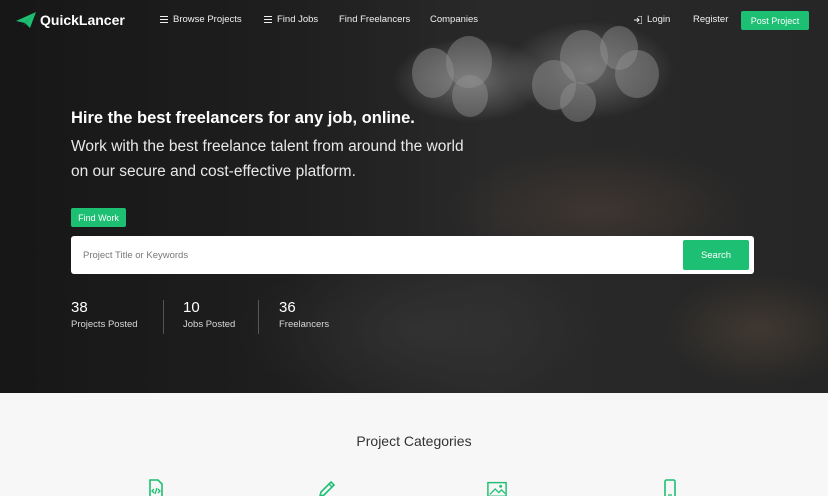  Describe the element at coordinates (98, 217) in the screenshot. I see `find-work-button: Find Work` at that location.